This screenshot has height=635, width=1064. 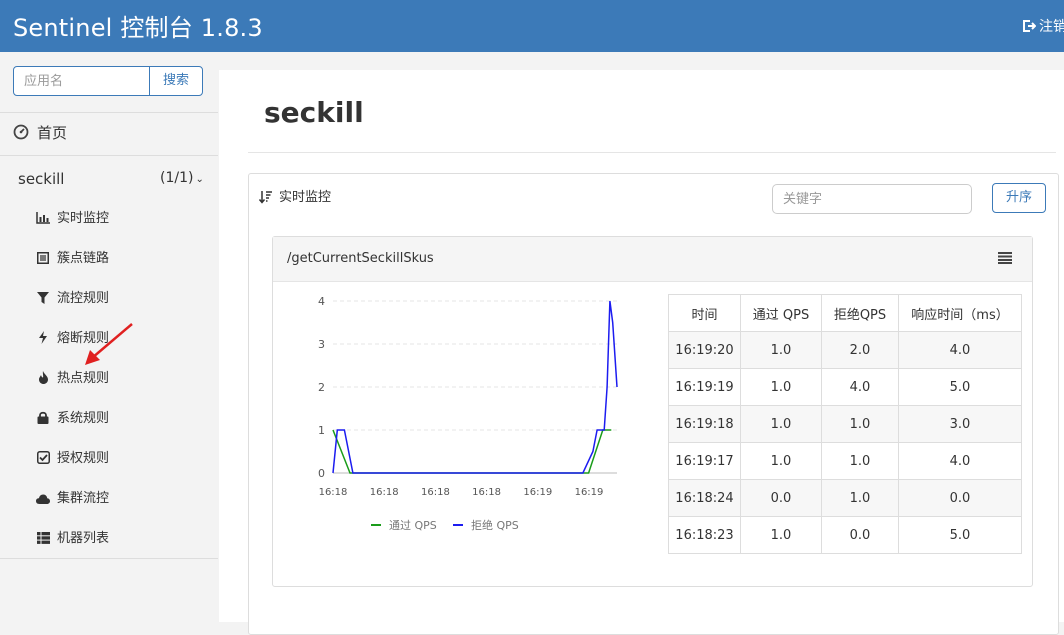 I want to click on cloud-icon, so click(x=43, y=501).